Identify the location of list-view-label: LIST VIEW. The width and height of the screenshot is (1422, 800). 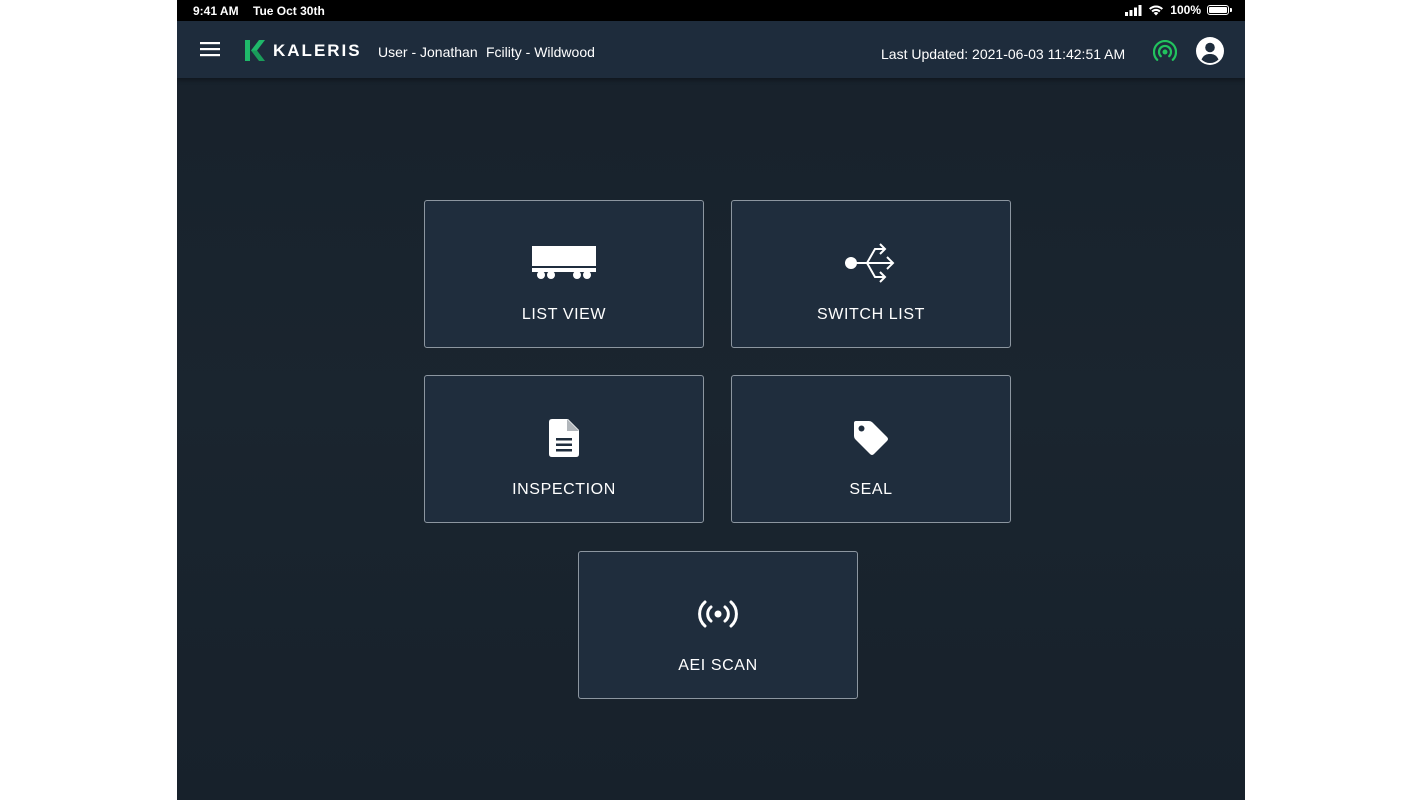
(564, 314).